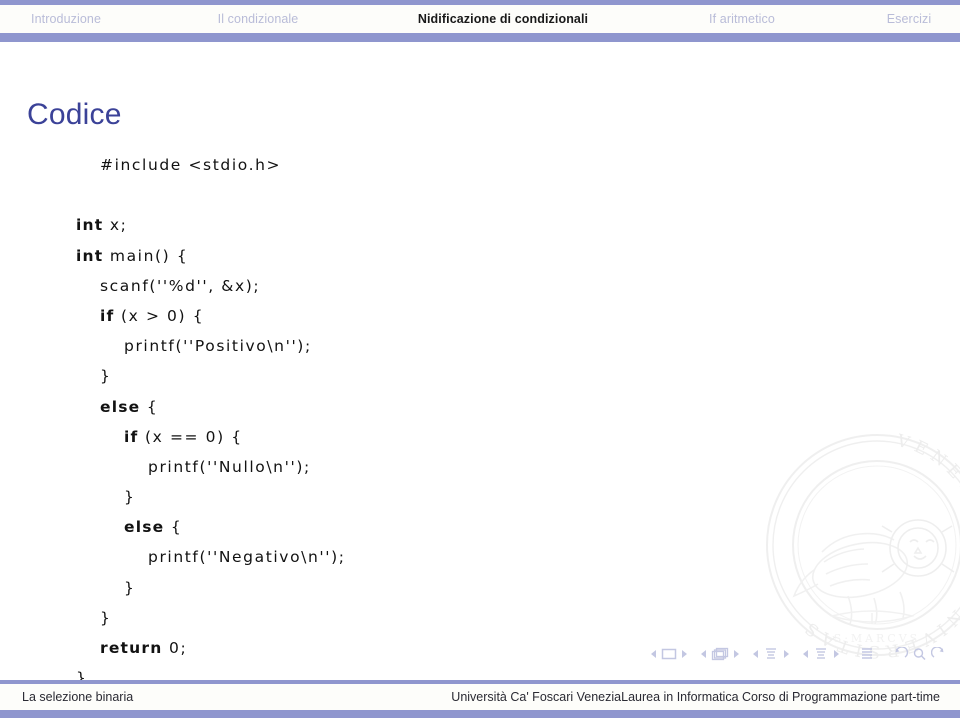 The image size is (960, 718). What do you see at coordinates (258, 19) in the screenshot?
I see `tab-il-condizionale: Il condizionale` at bounding box center [258, 19].